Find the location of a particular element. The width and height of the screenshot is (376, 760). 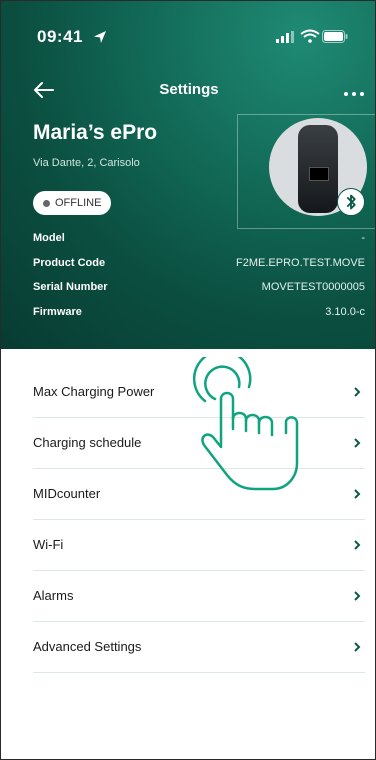

bluetooth-icon is located at coordinates (351, 202).